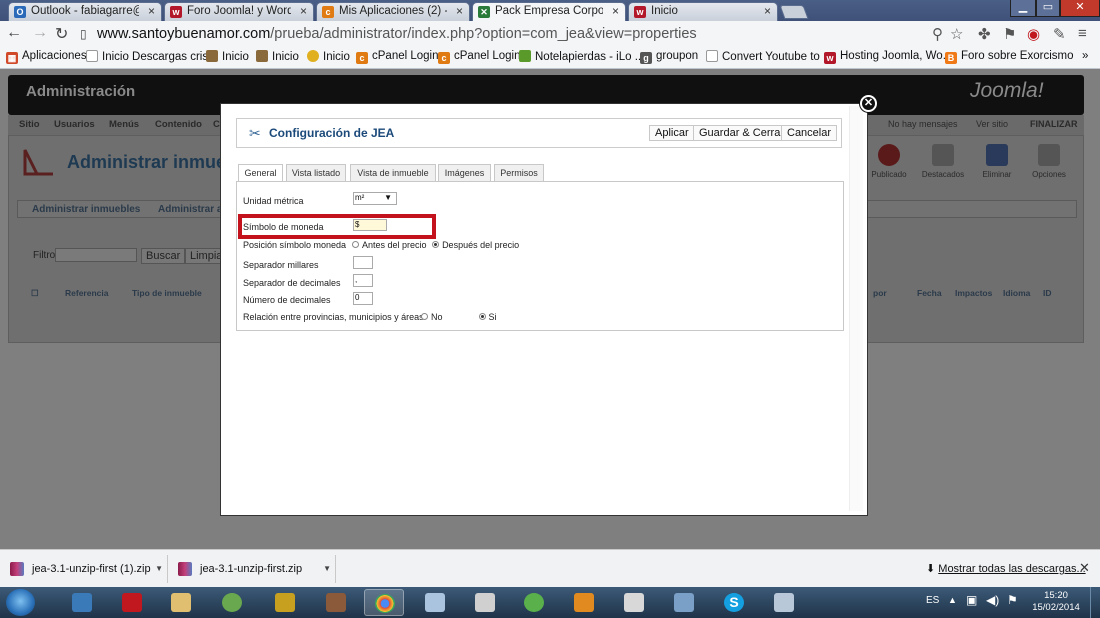  What do you see at coordinates (260, 173) in the screenshot?
I see `tab-general: General` at bounding box center [260, 173].